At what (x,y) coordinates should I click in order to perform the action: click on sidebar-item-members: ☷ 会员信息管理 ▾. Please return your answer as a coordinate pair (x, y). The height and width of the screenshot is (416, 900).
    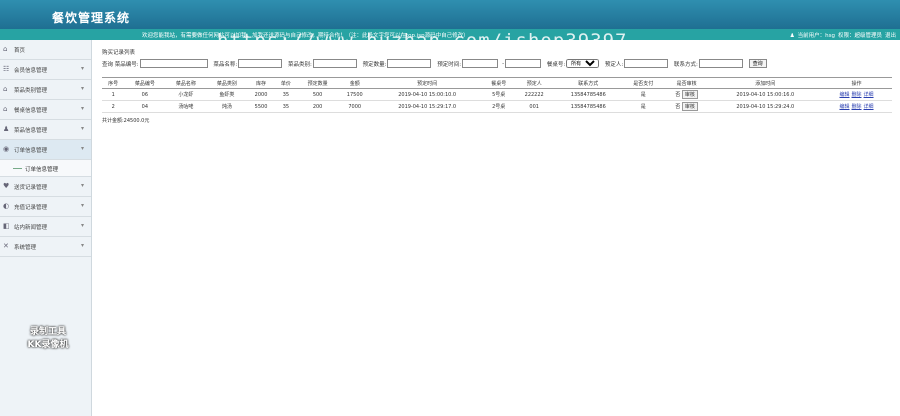
    Looking at the image, I should click on (45, 70).